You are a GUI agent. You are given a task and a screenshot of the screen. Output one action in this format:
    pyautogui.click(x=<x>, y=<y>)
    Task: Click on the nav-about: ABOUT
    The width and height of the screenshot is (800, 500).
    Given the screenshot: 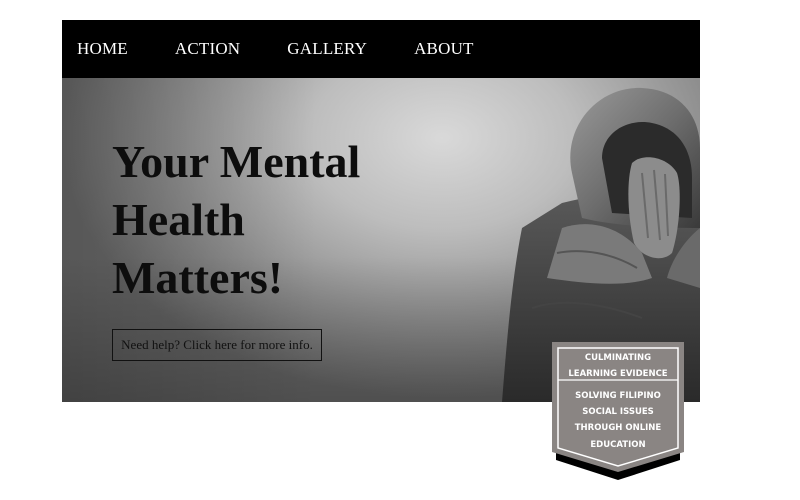 What is the action you would take?
    pyautogui.click(x=444, y=49)
    